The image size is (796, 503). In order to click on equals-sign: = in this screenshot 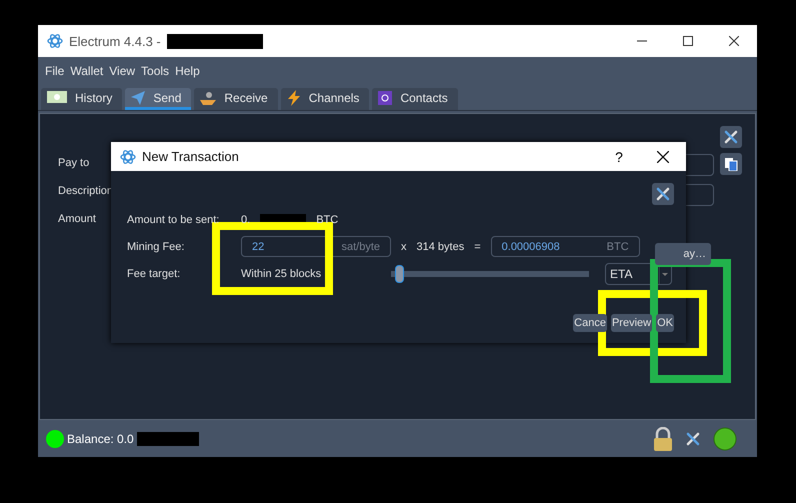, I will do `click(477, 246)`.